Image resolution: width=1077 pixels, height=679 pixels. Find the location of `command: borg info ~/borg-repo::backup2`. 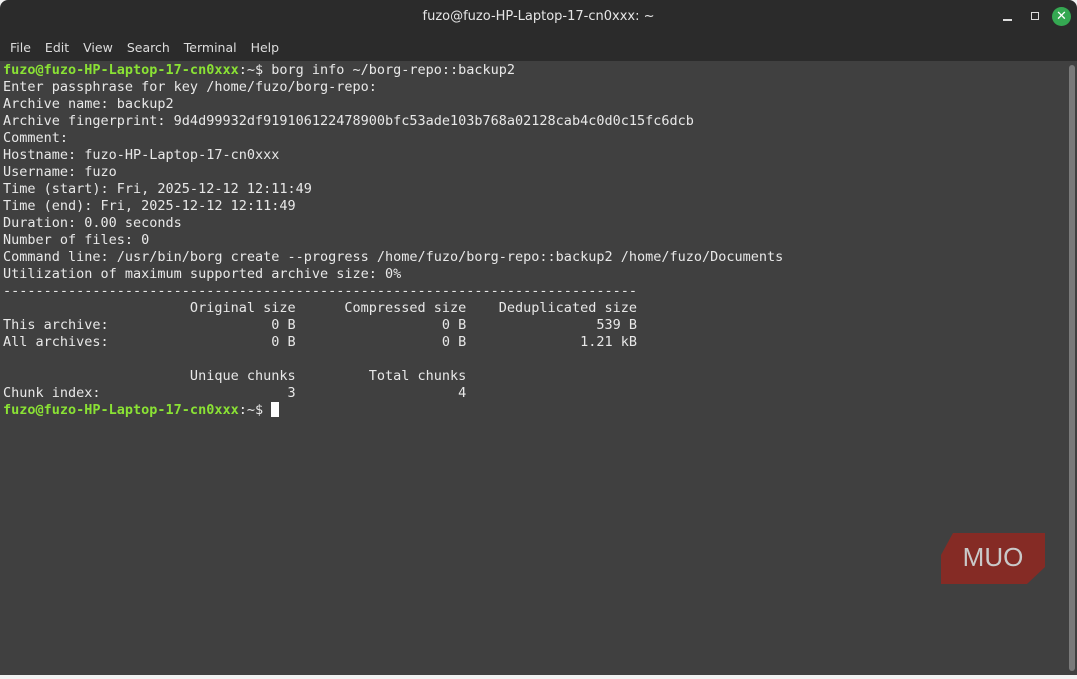

command: borg info ~/borg-repo::backup2 is located at coordinates (393, 70).